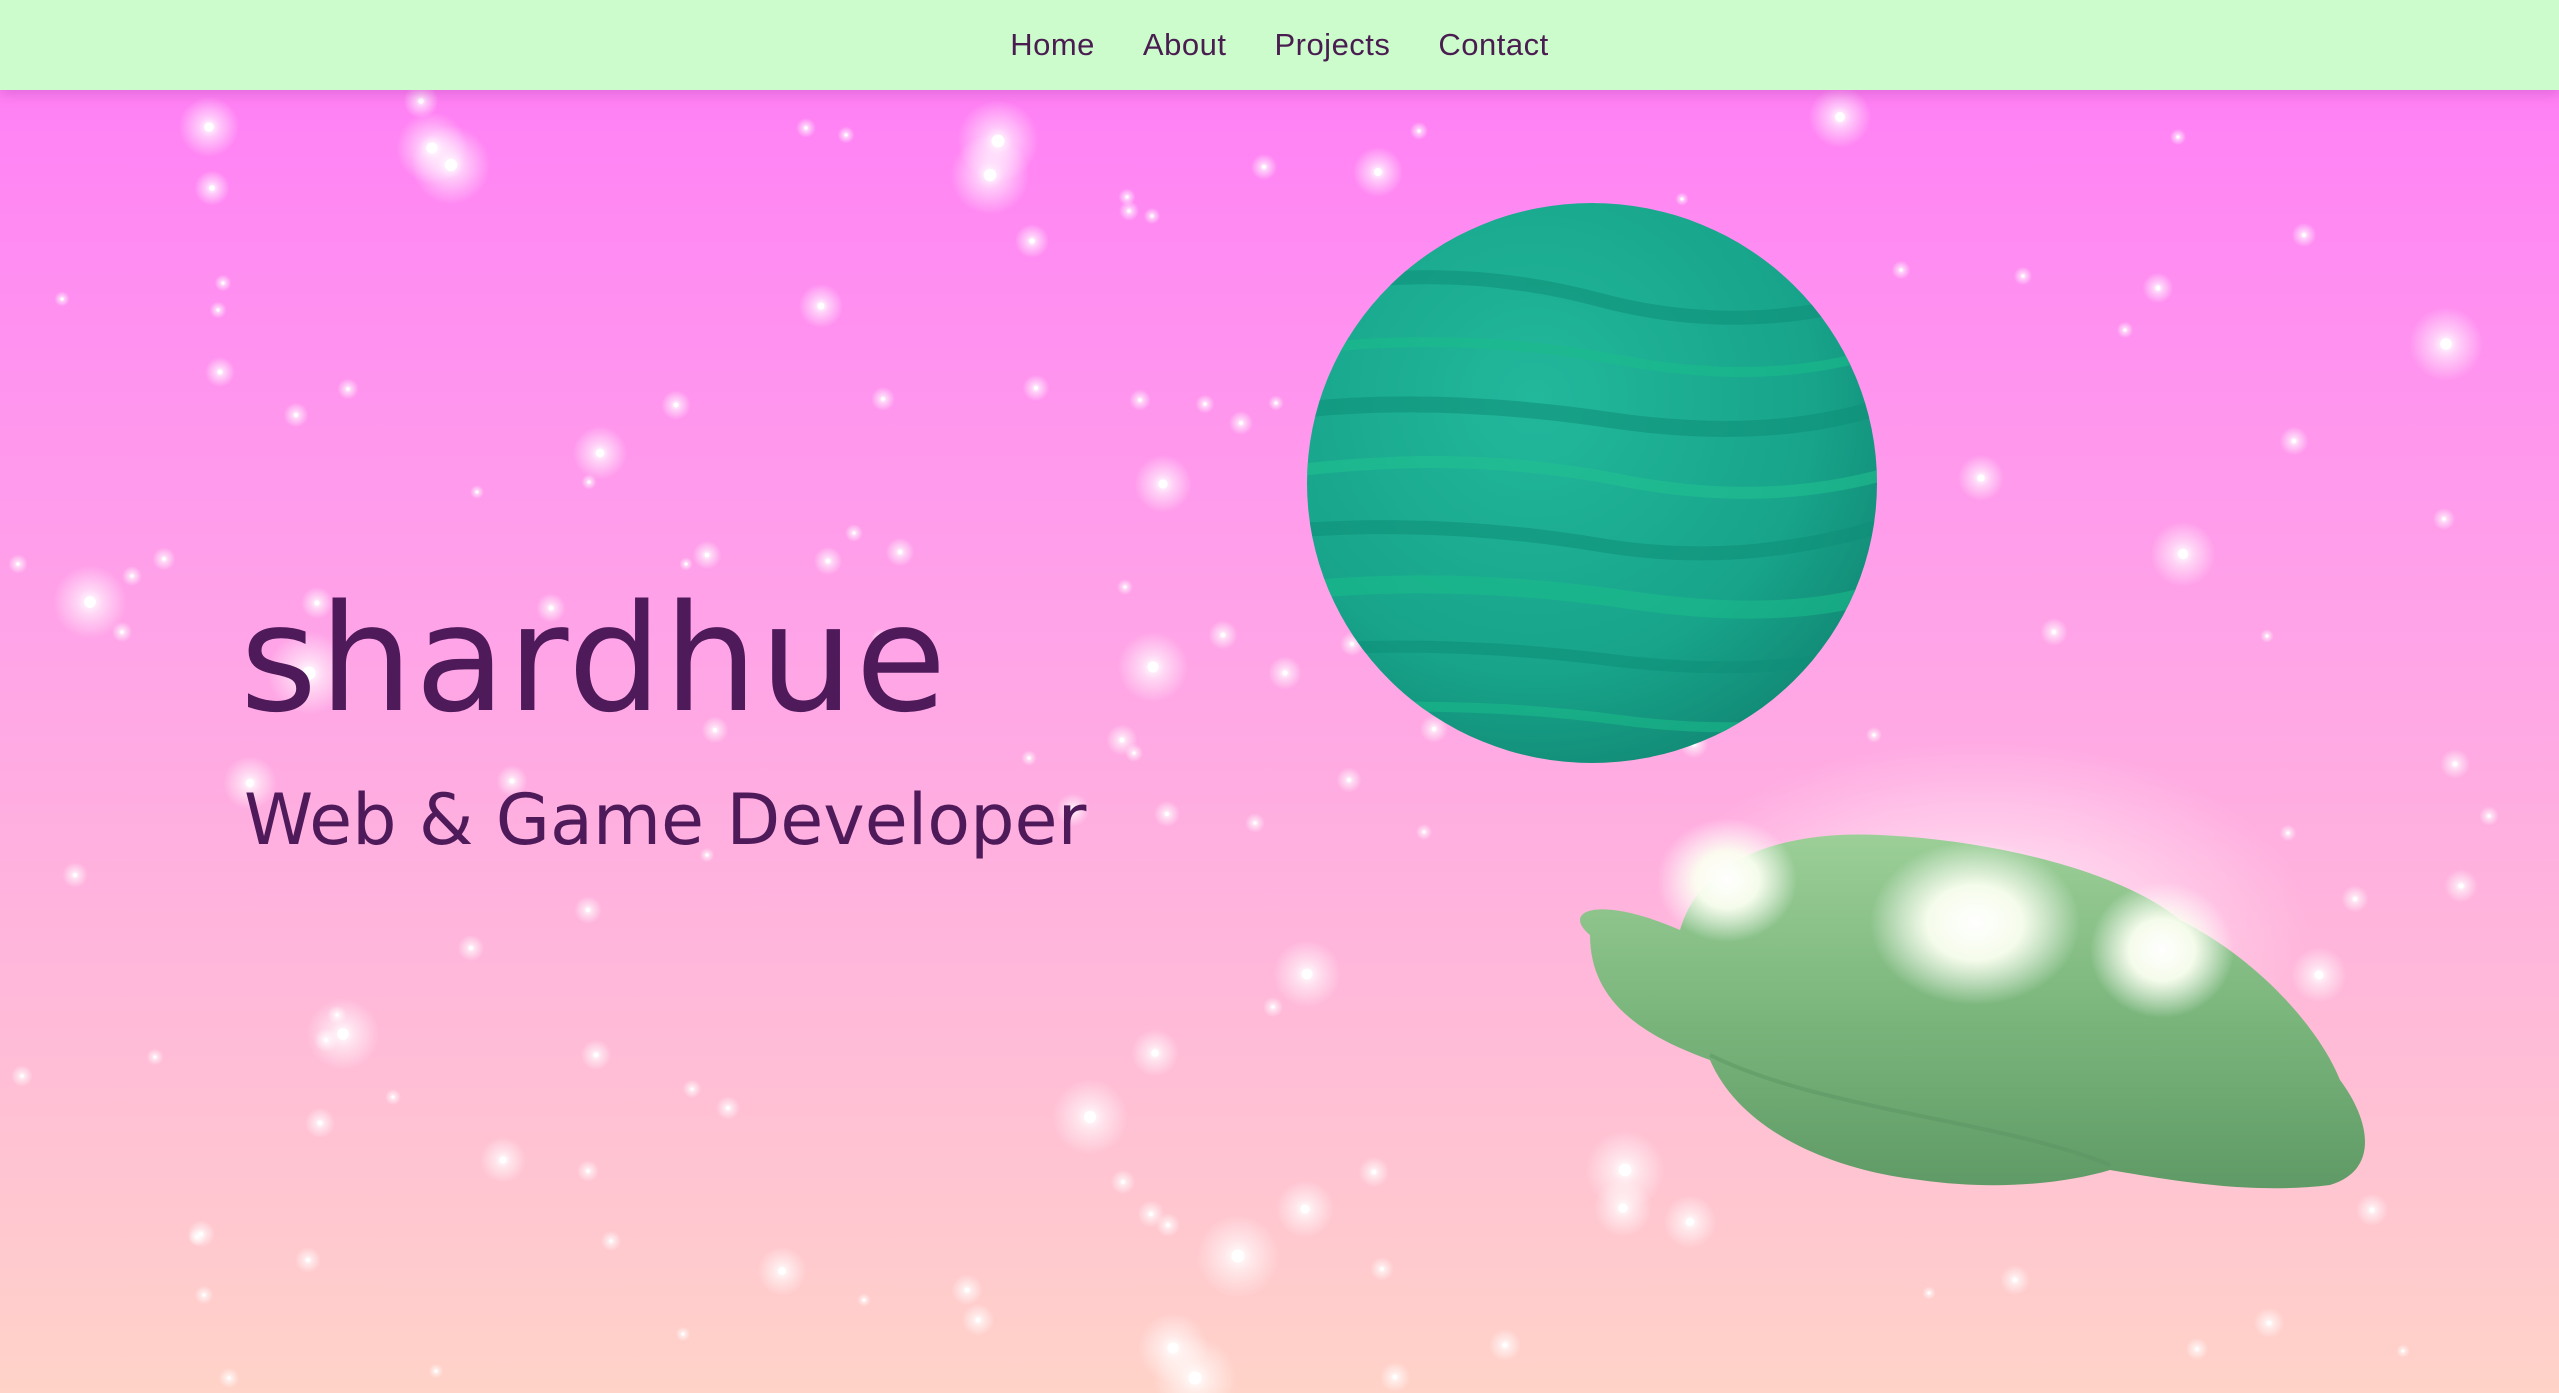  I want to click on hero-role: Web & Game Developer, so click(665, 820).